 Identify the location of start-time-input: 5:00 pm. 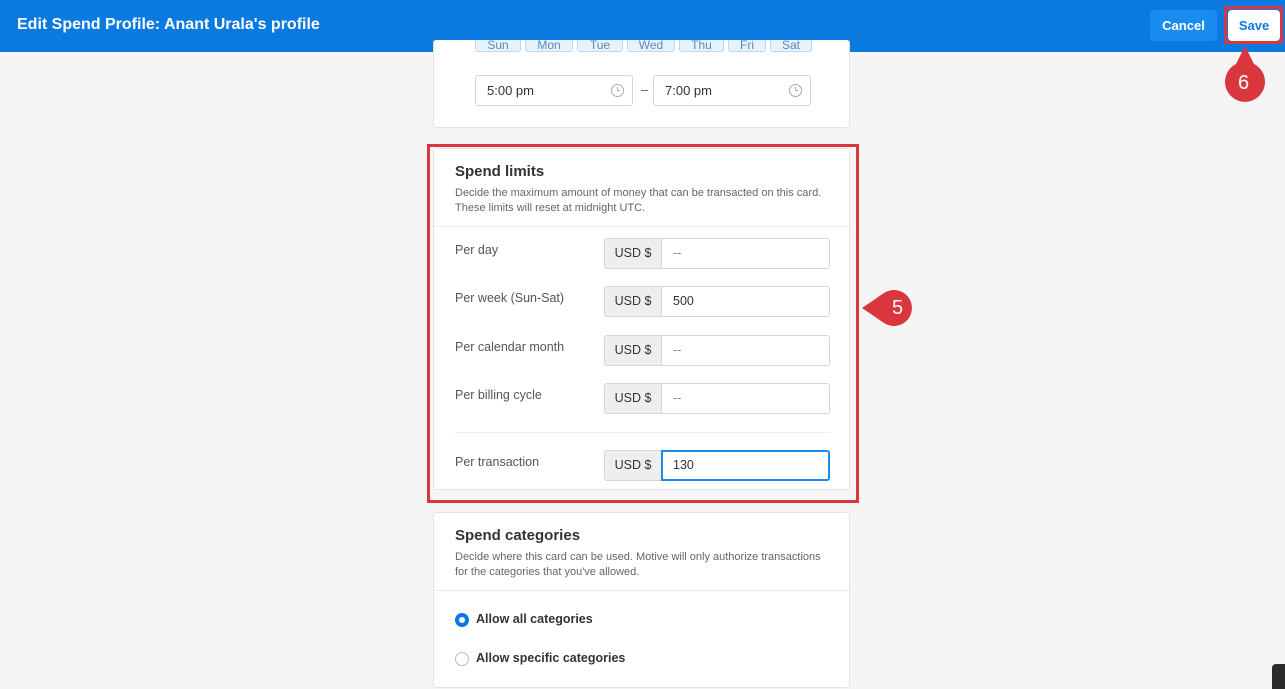
(554, 90).